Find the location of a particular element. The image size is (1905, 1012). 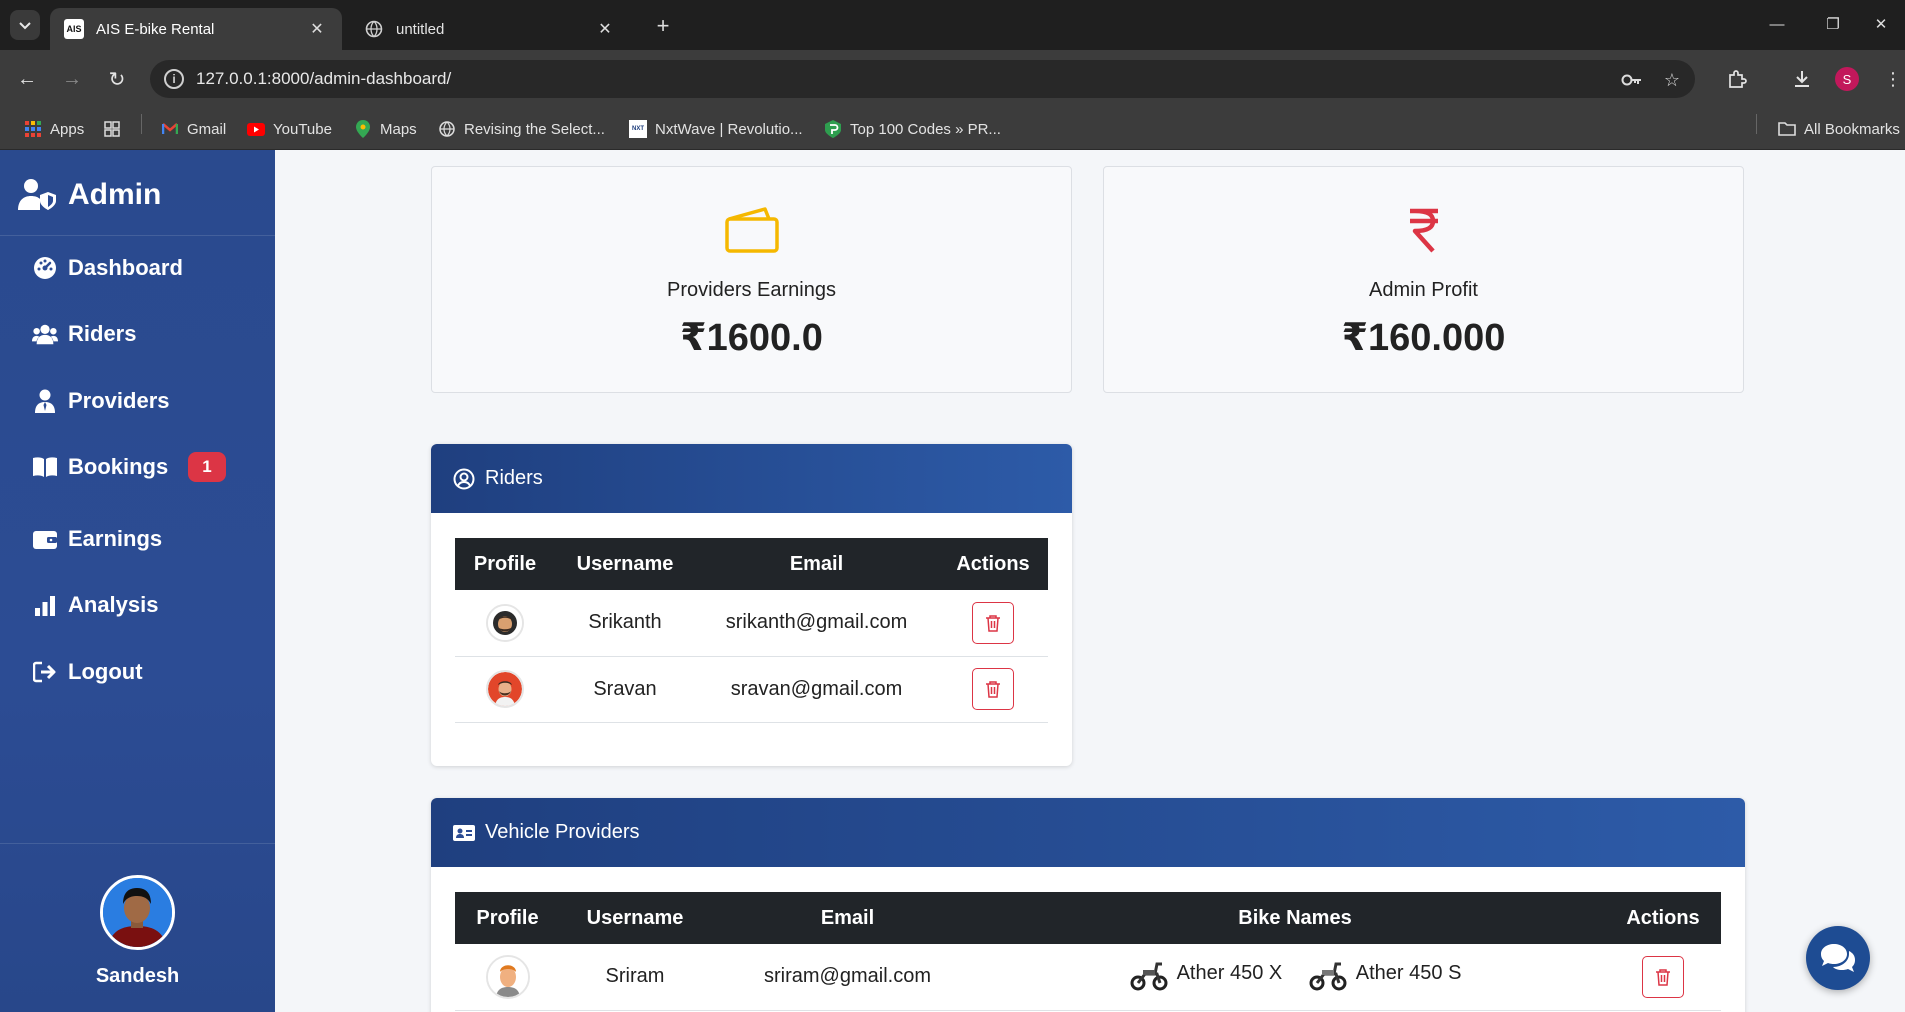

folder-icon is located at coordinates (1787, 129).